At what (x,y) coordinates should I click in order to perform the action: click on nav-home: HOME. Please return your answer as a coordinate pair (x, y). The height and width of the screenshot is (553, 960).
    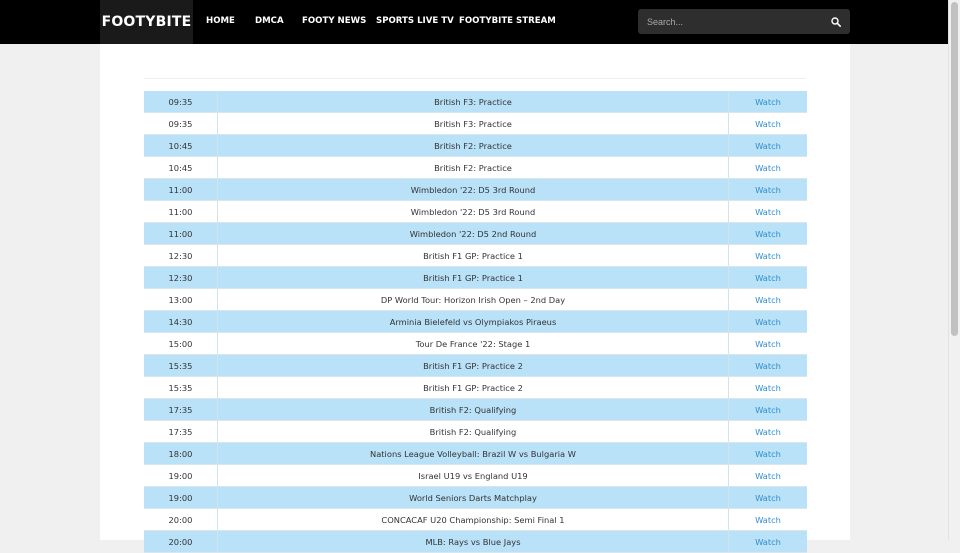
    Looking at the image, I should click on (220, 22).